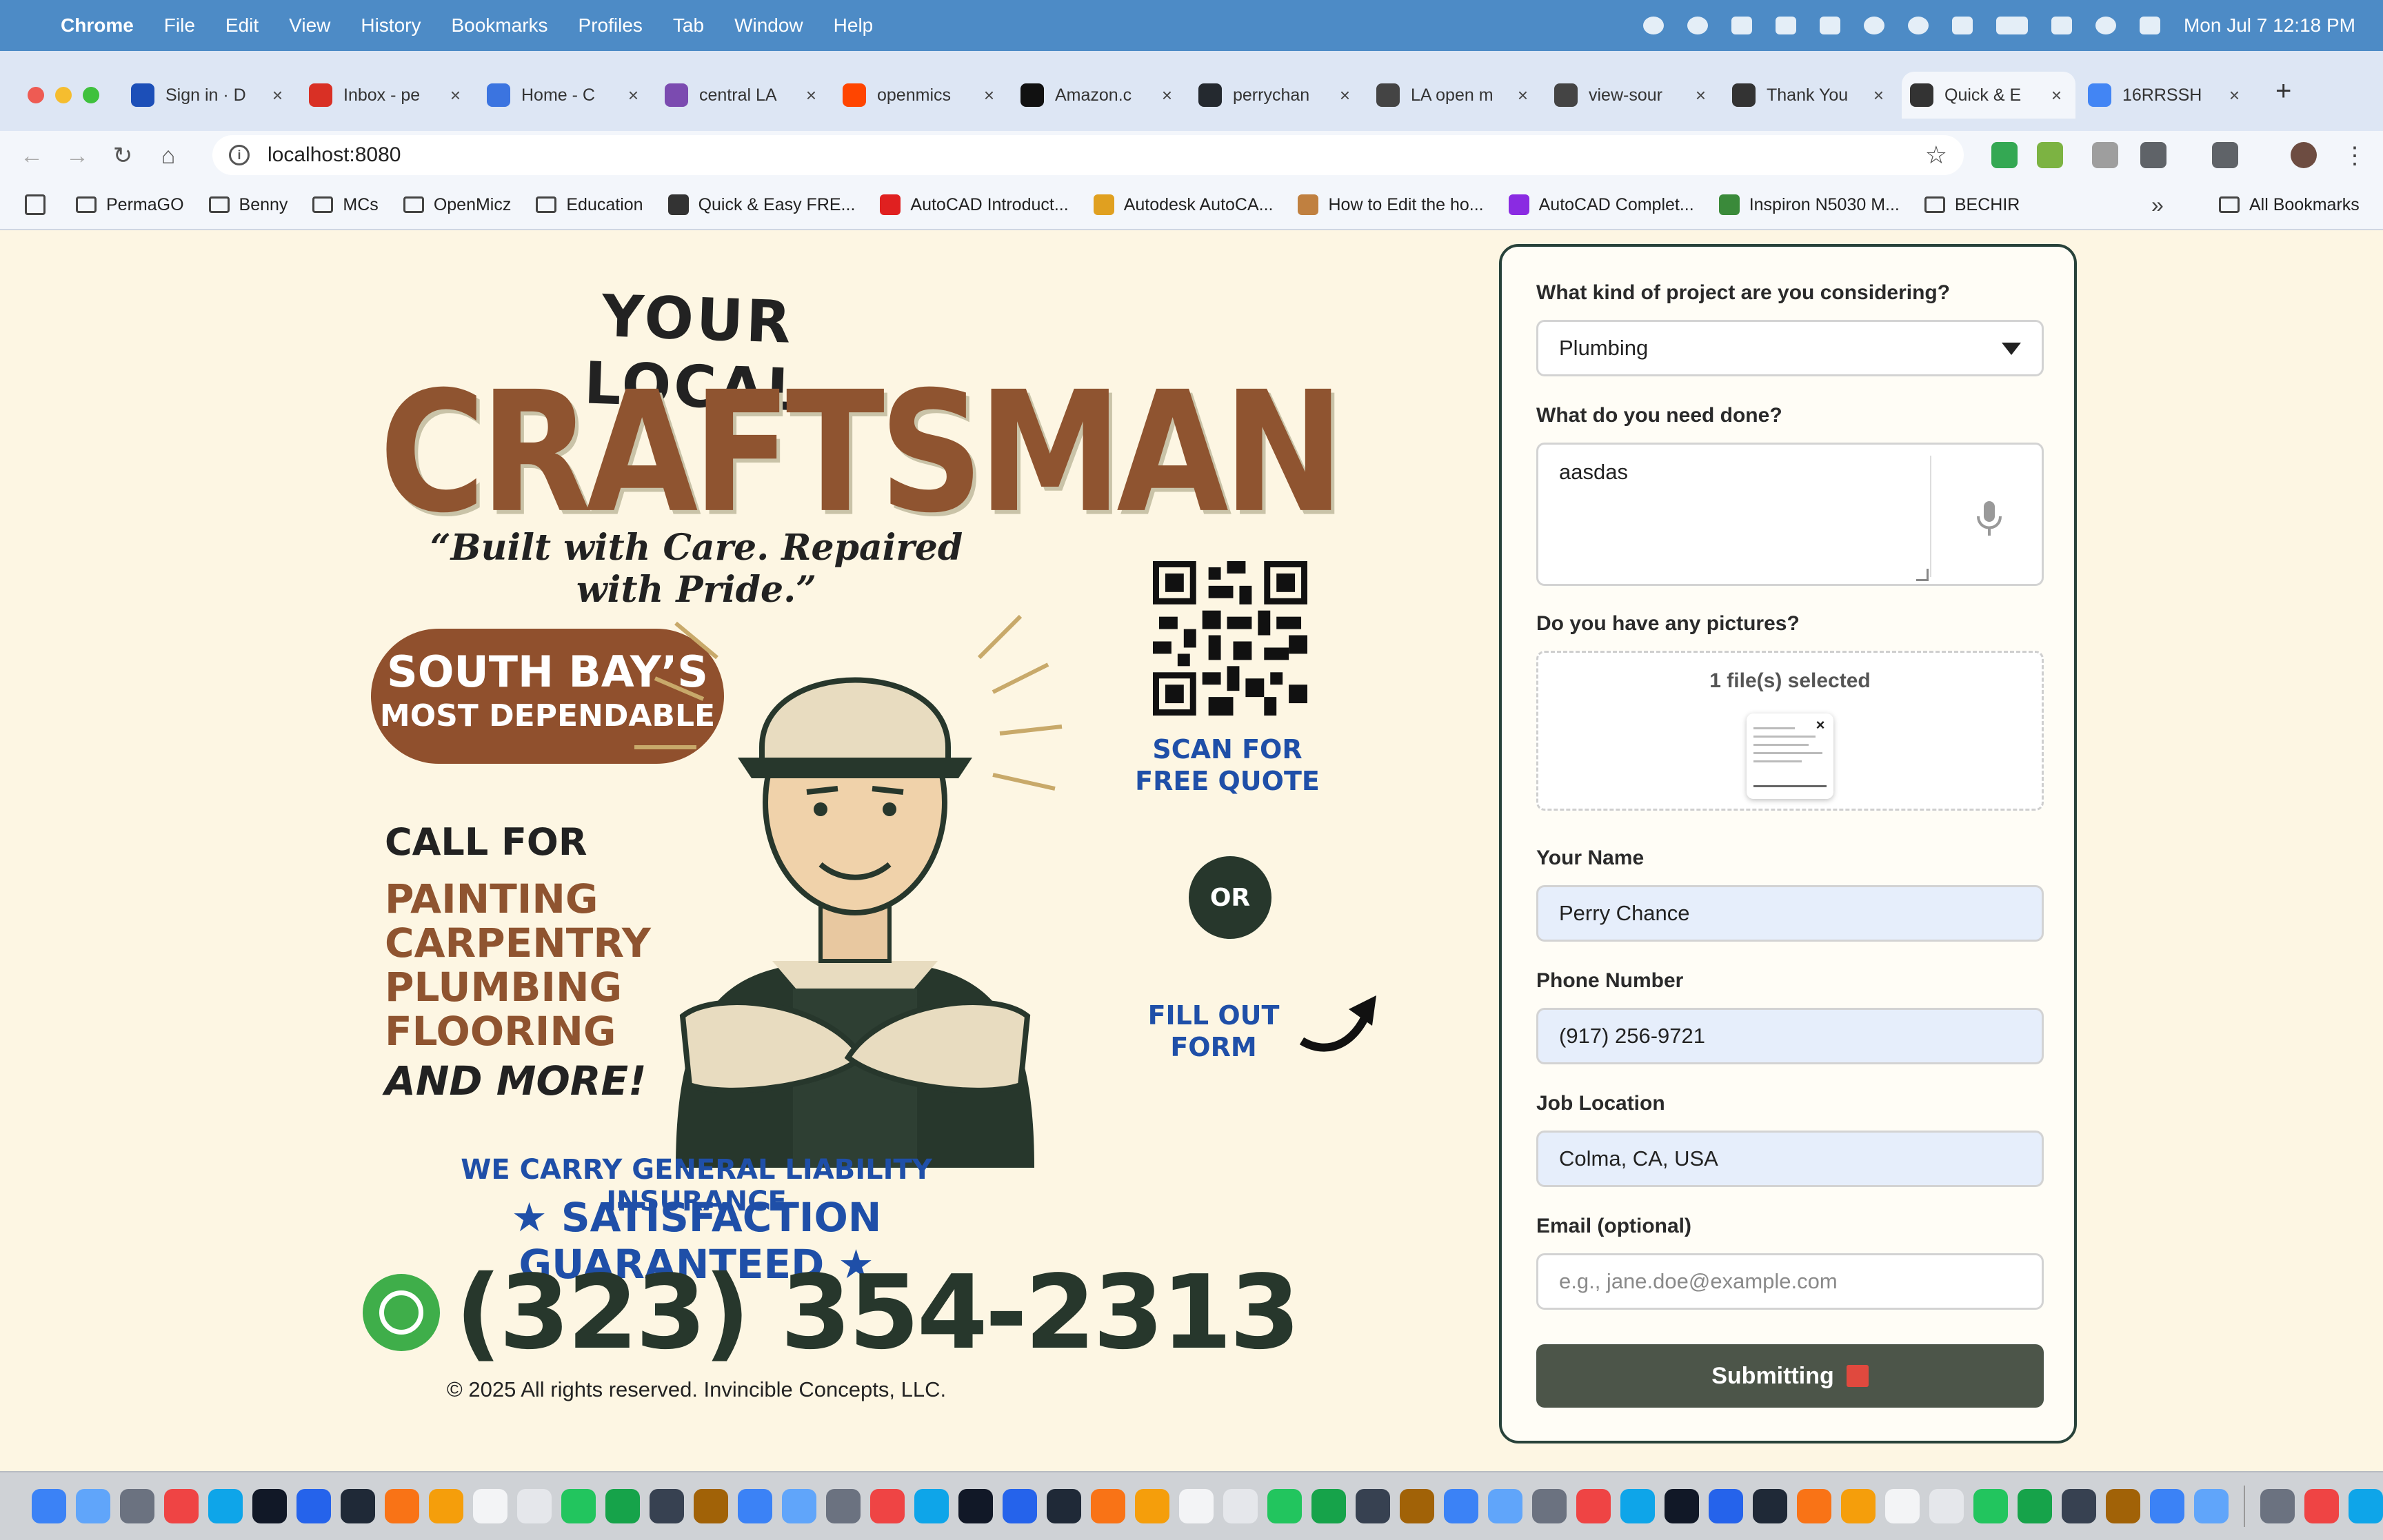  What do you see at coordinates (1770, 1506) in the screenshot?
I see `sketchup-dock-icon` at bounding box center [1770, 1506].